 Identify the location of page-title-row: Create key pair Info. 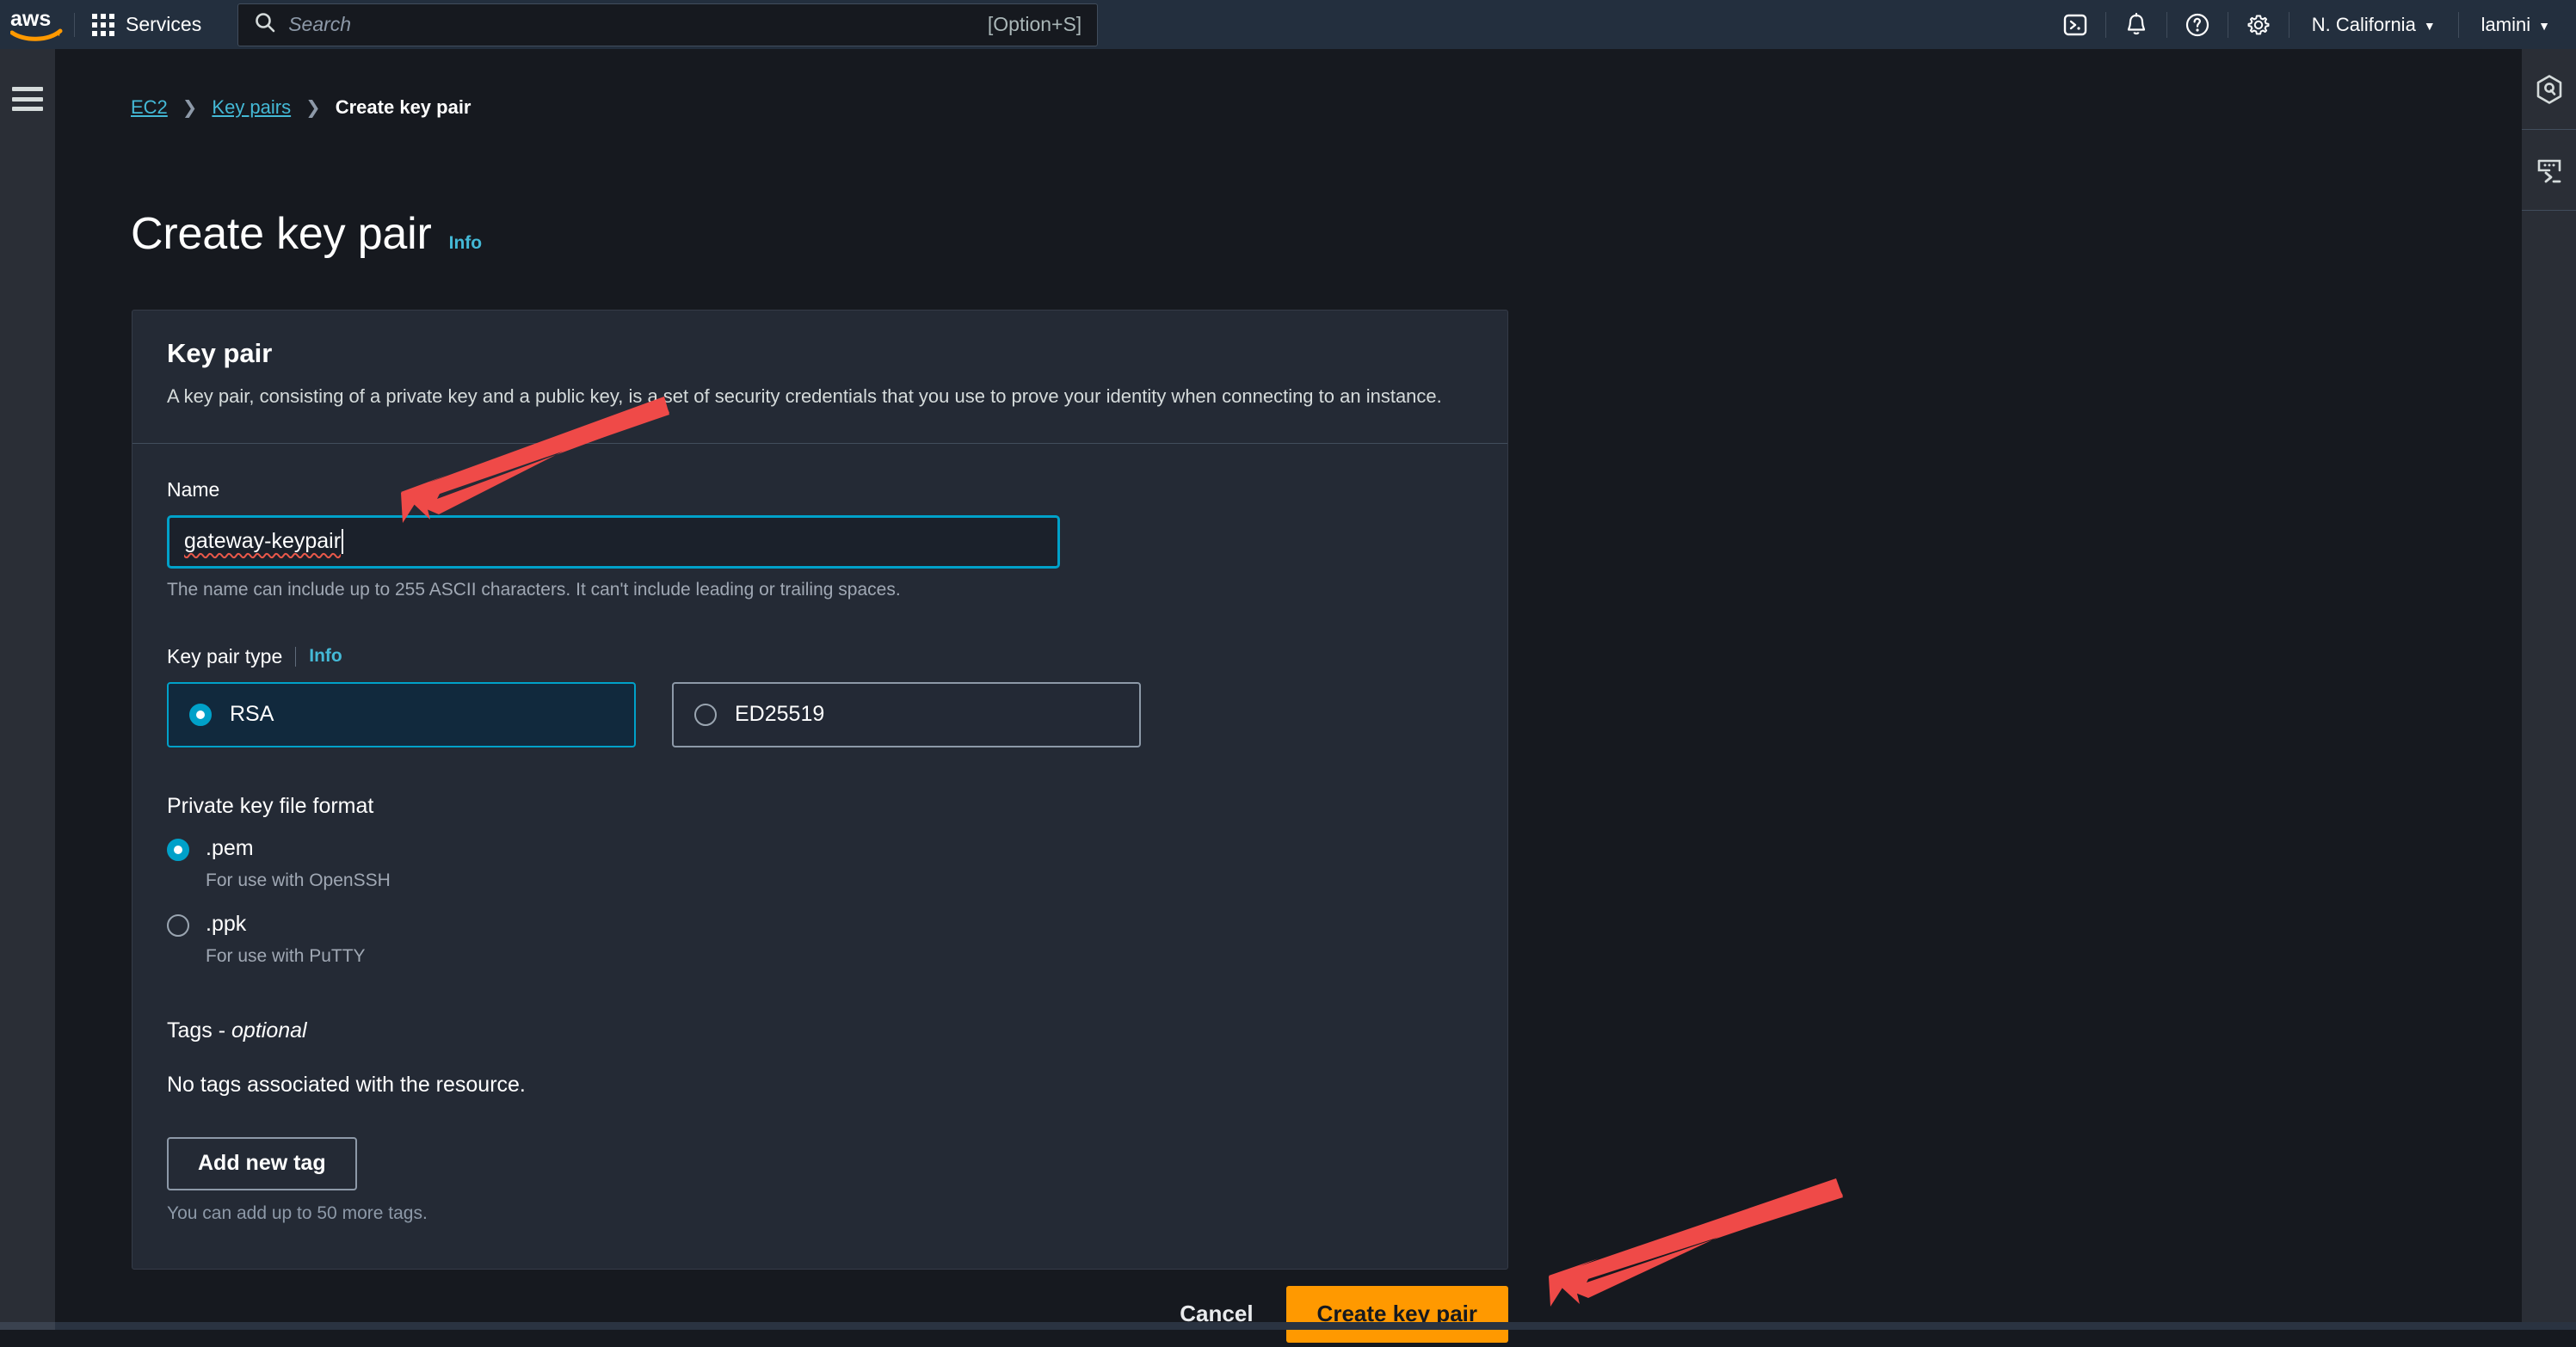
(306, 234).